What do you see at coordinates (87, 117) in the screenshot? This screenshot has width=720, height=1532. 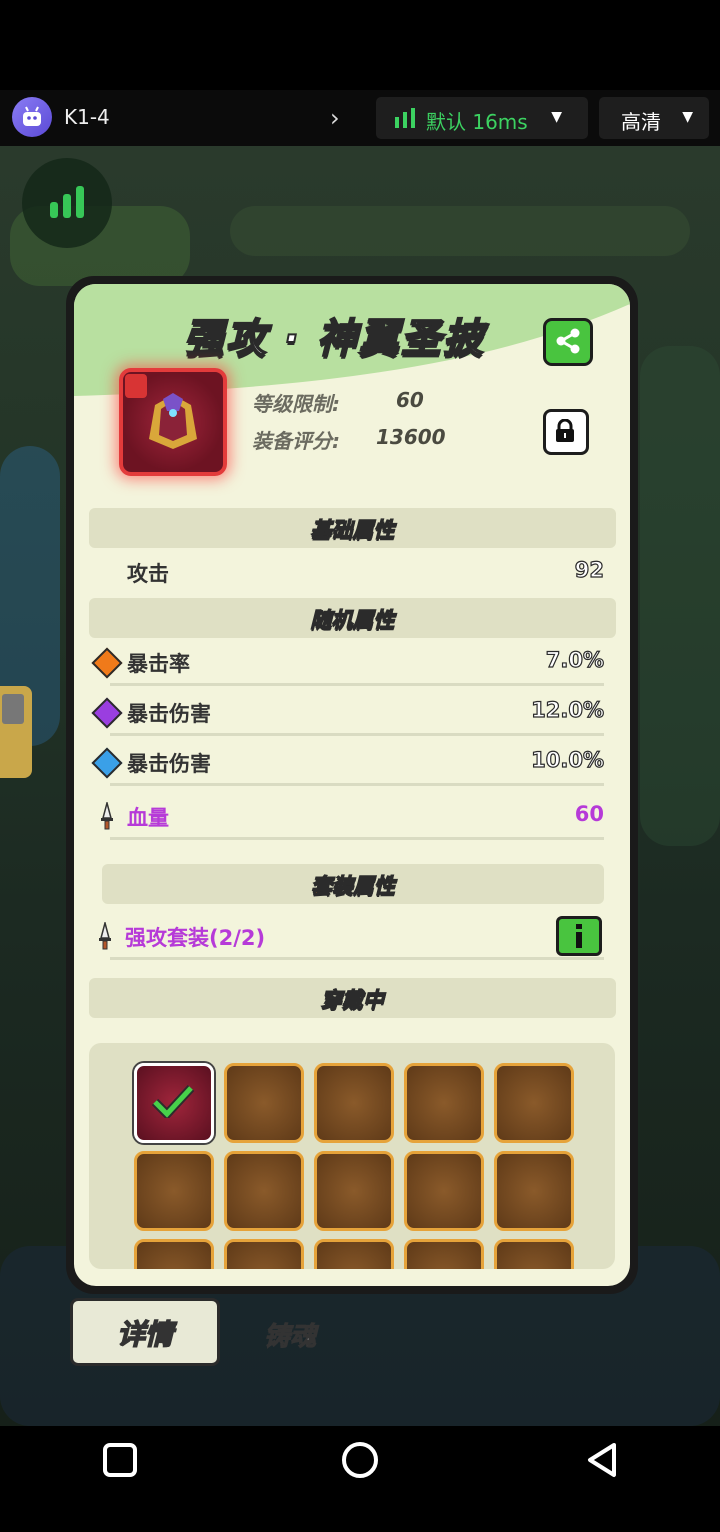 I see `room-name: K1-4` at bounding box center [87, 117].